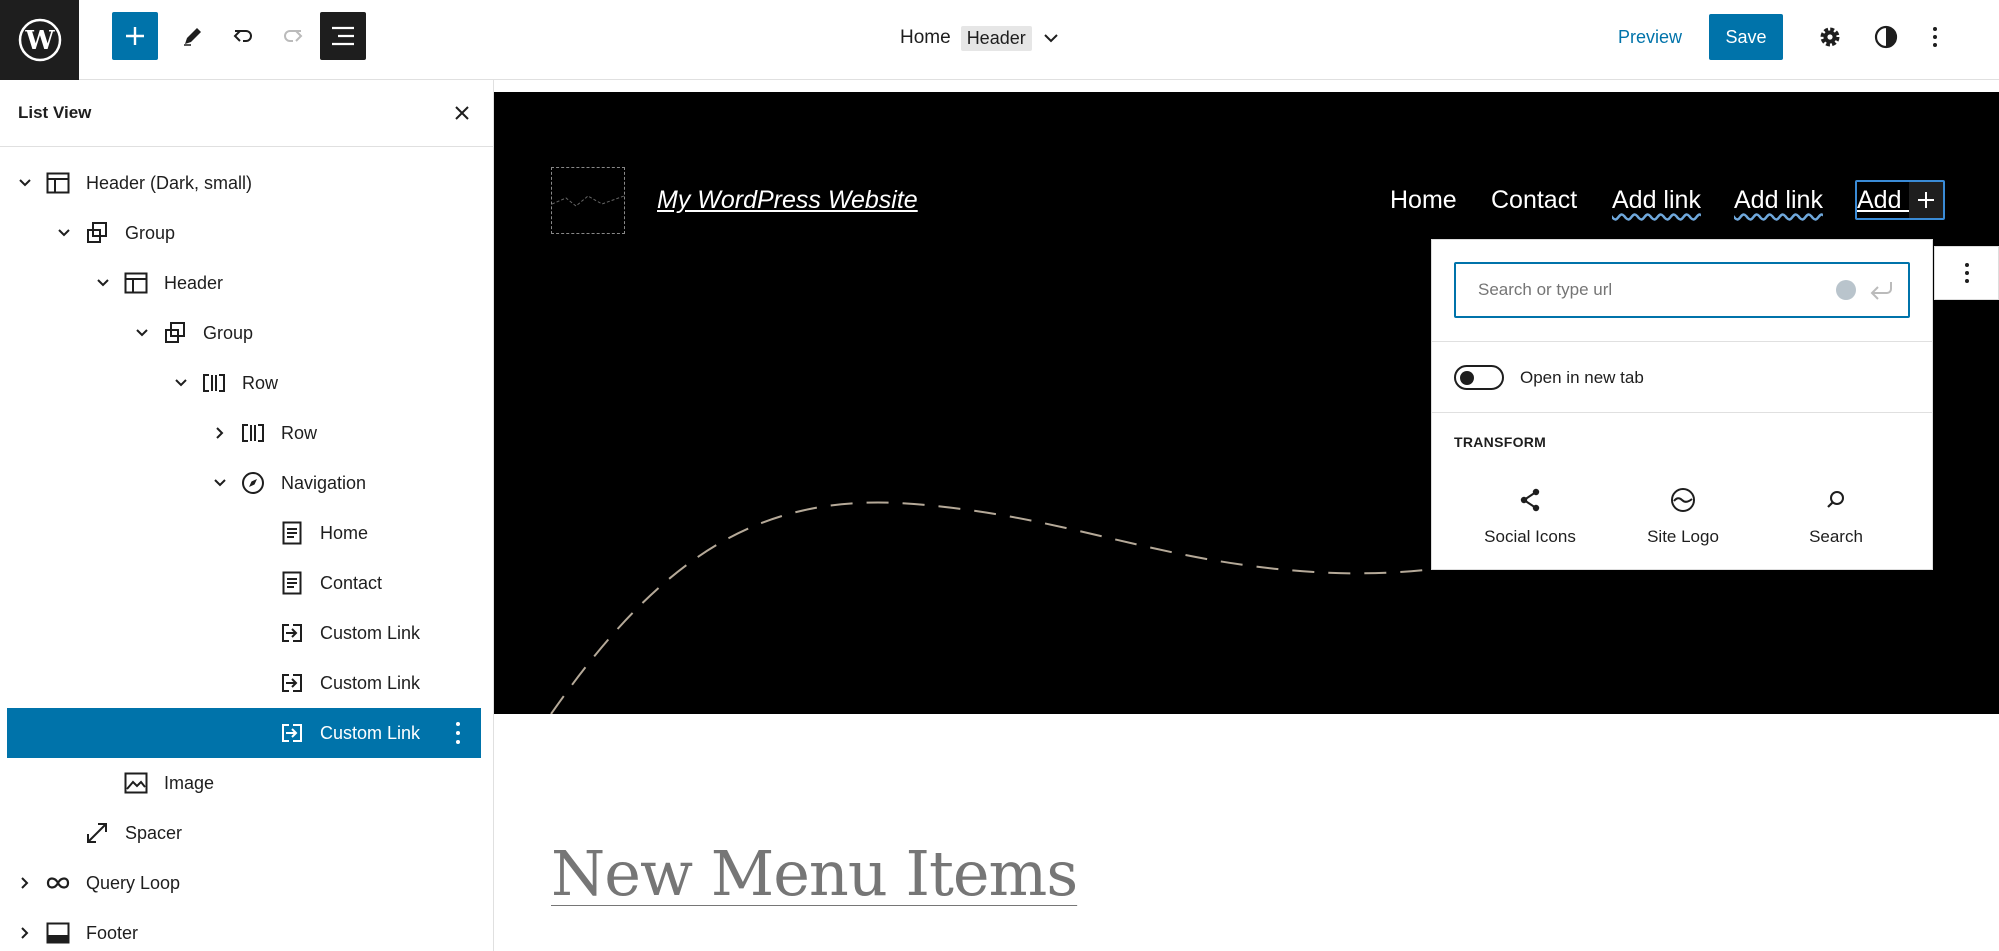 Image resolution: width=1999 pixels, height=951 pixels. I want to click on list-view-item-query-loop: Query Loop, so click(244, 883).